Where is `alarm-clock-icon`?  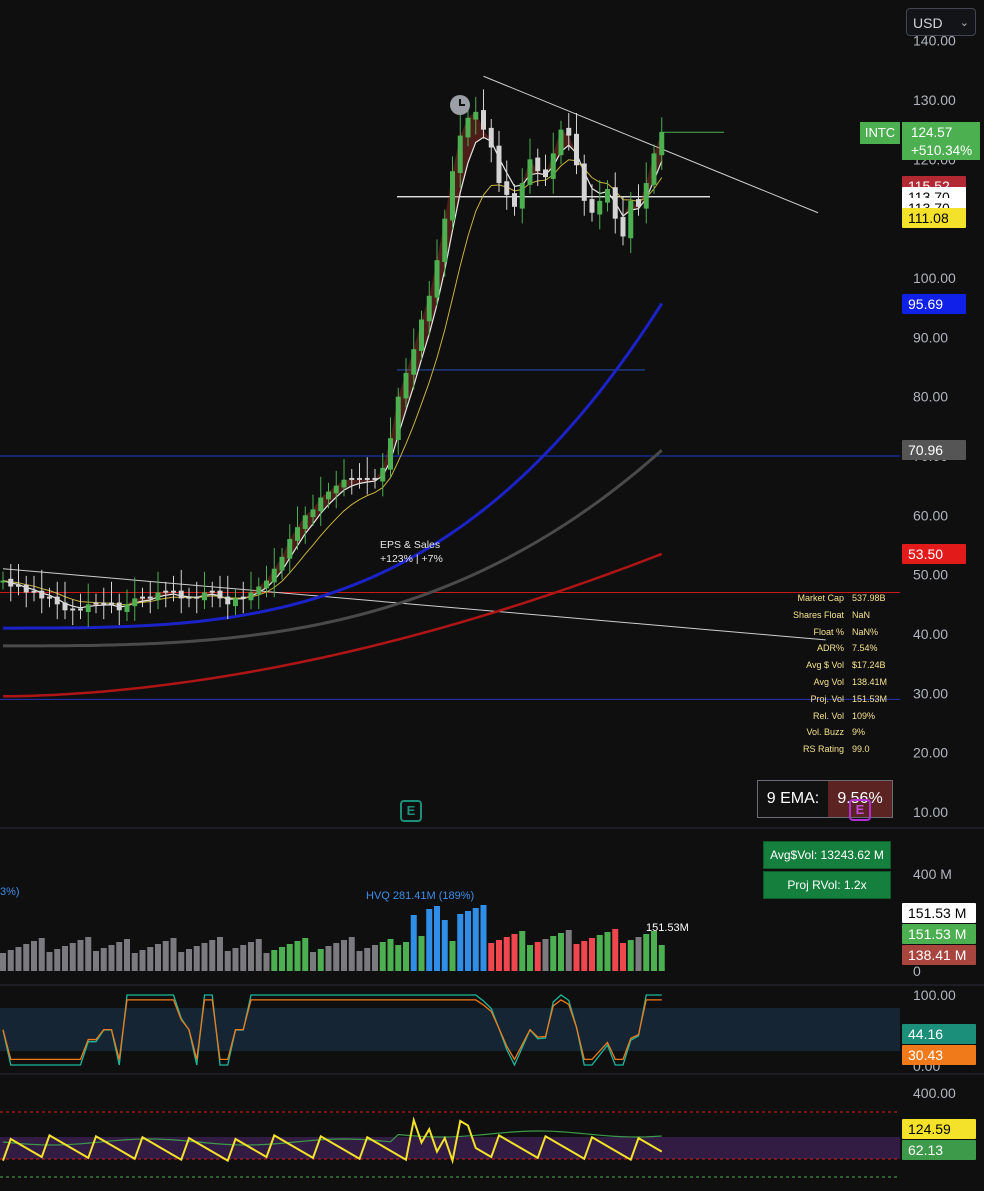 alarm-clock-icon is located at coordinates (460, 105).